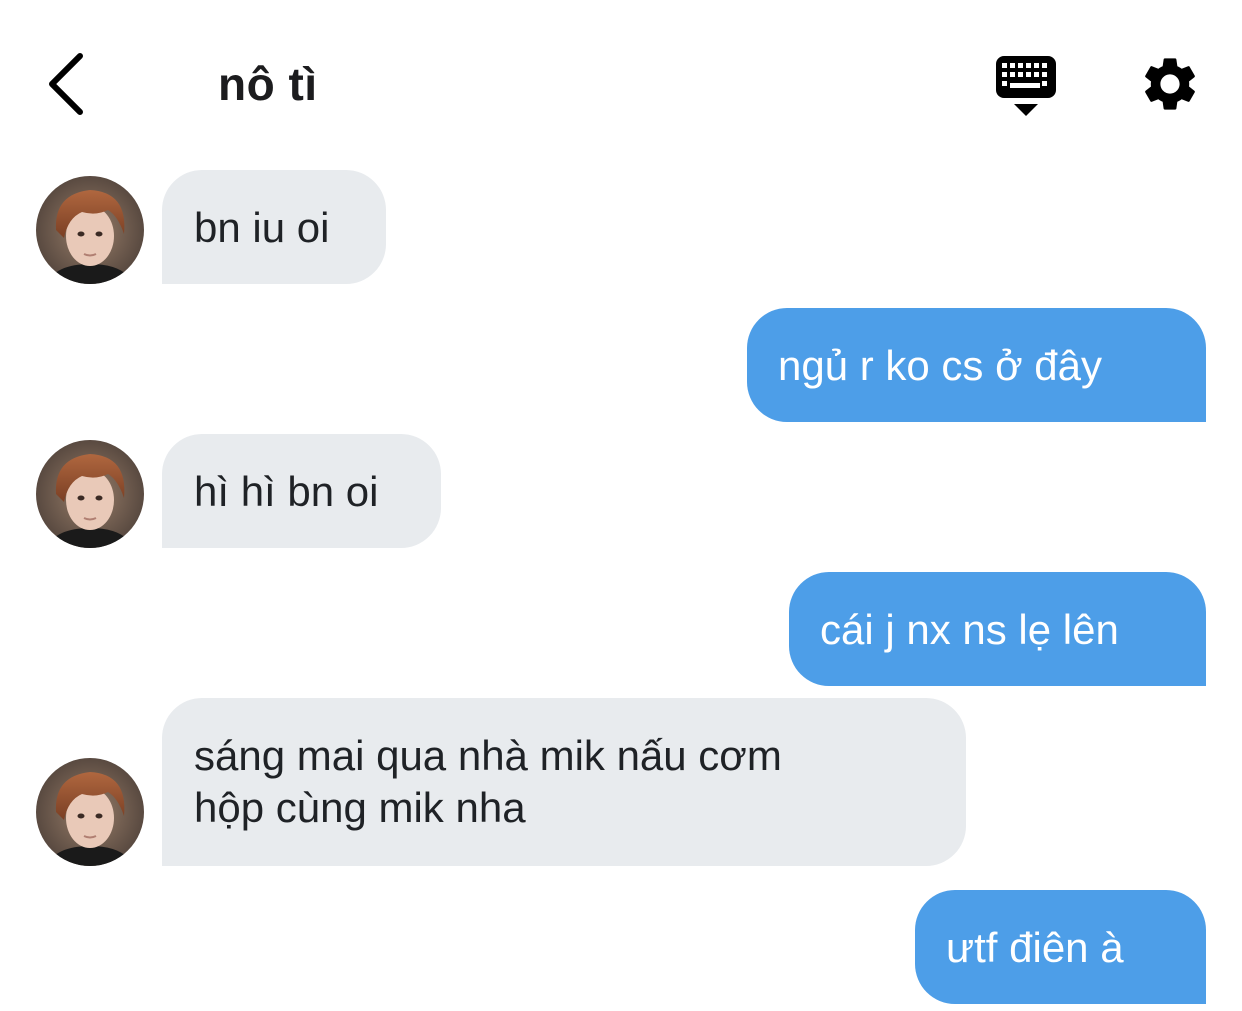  I want to click on incoming-message-bubble: bn iu oi, so click(274, 227).